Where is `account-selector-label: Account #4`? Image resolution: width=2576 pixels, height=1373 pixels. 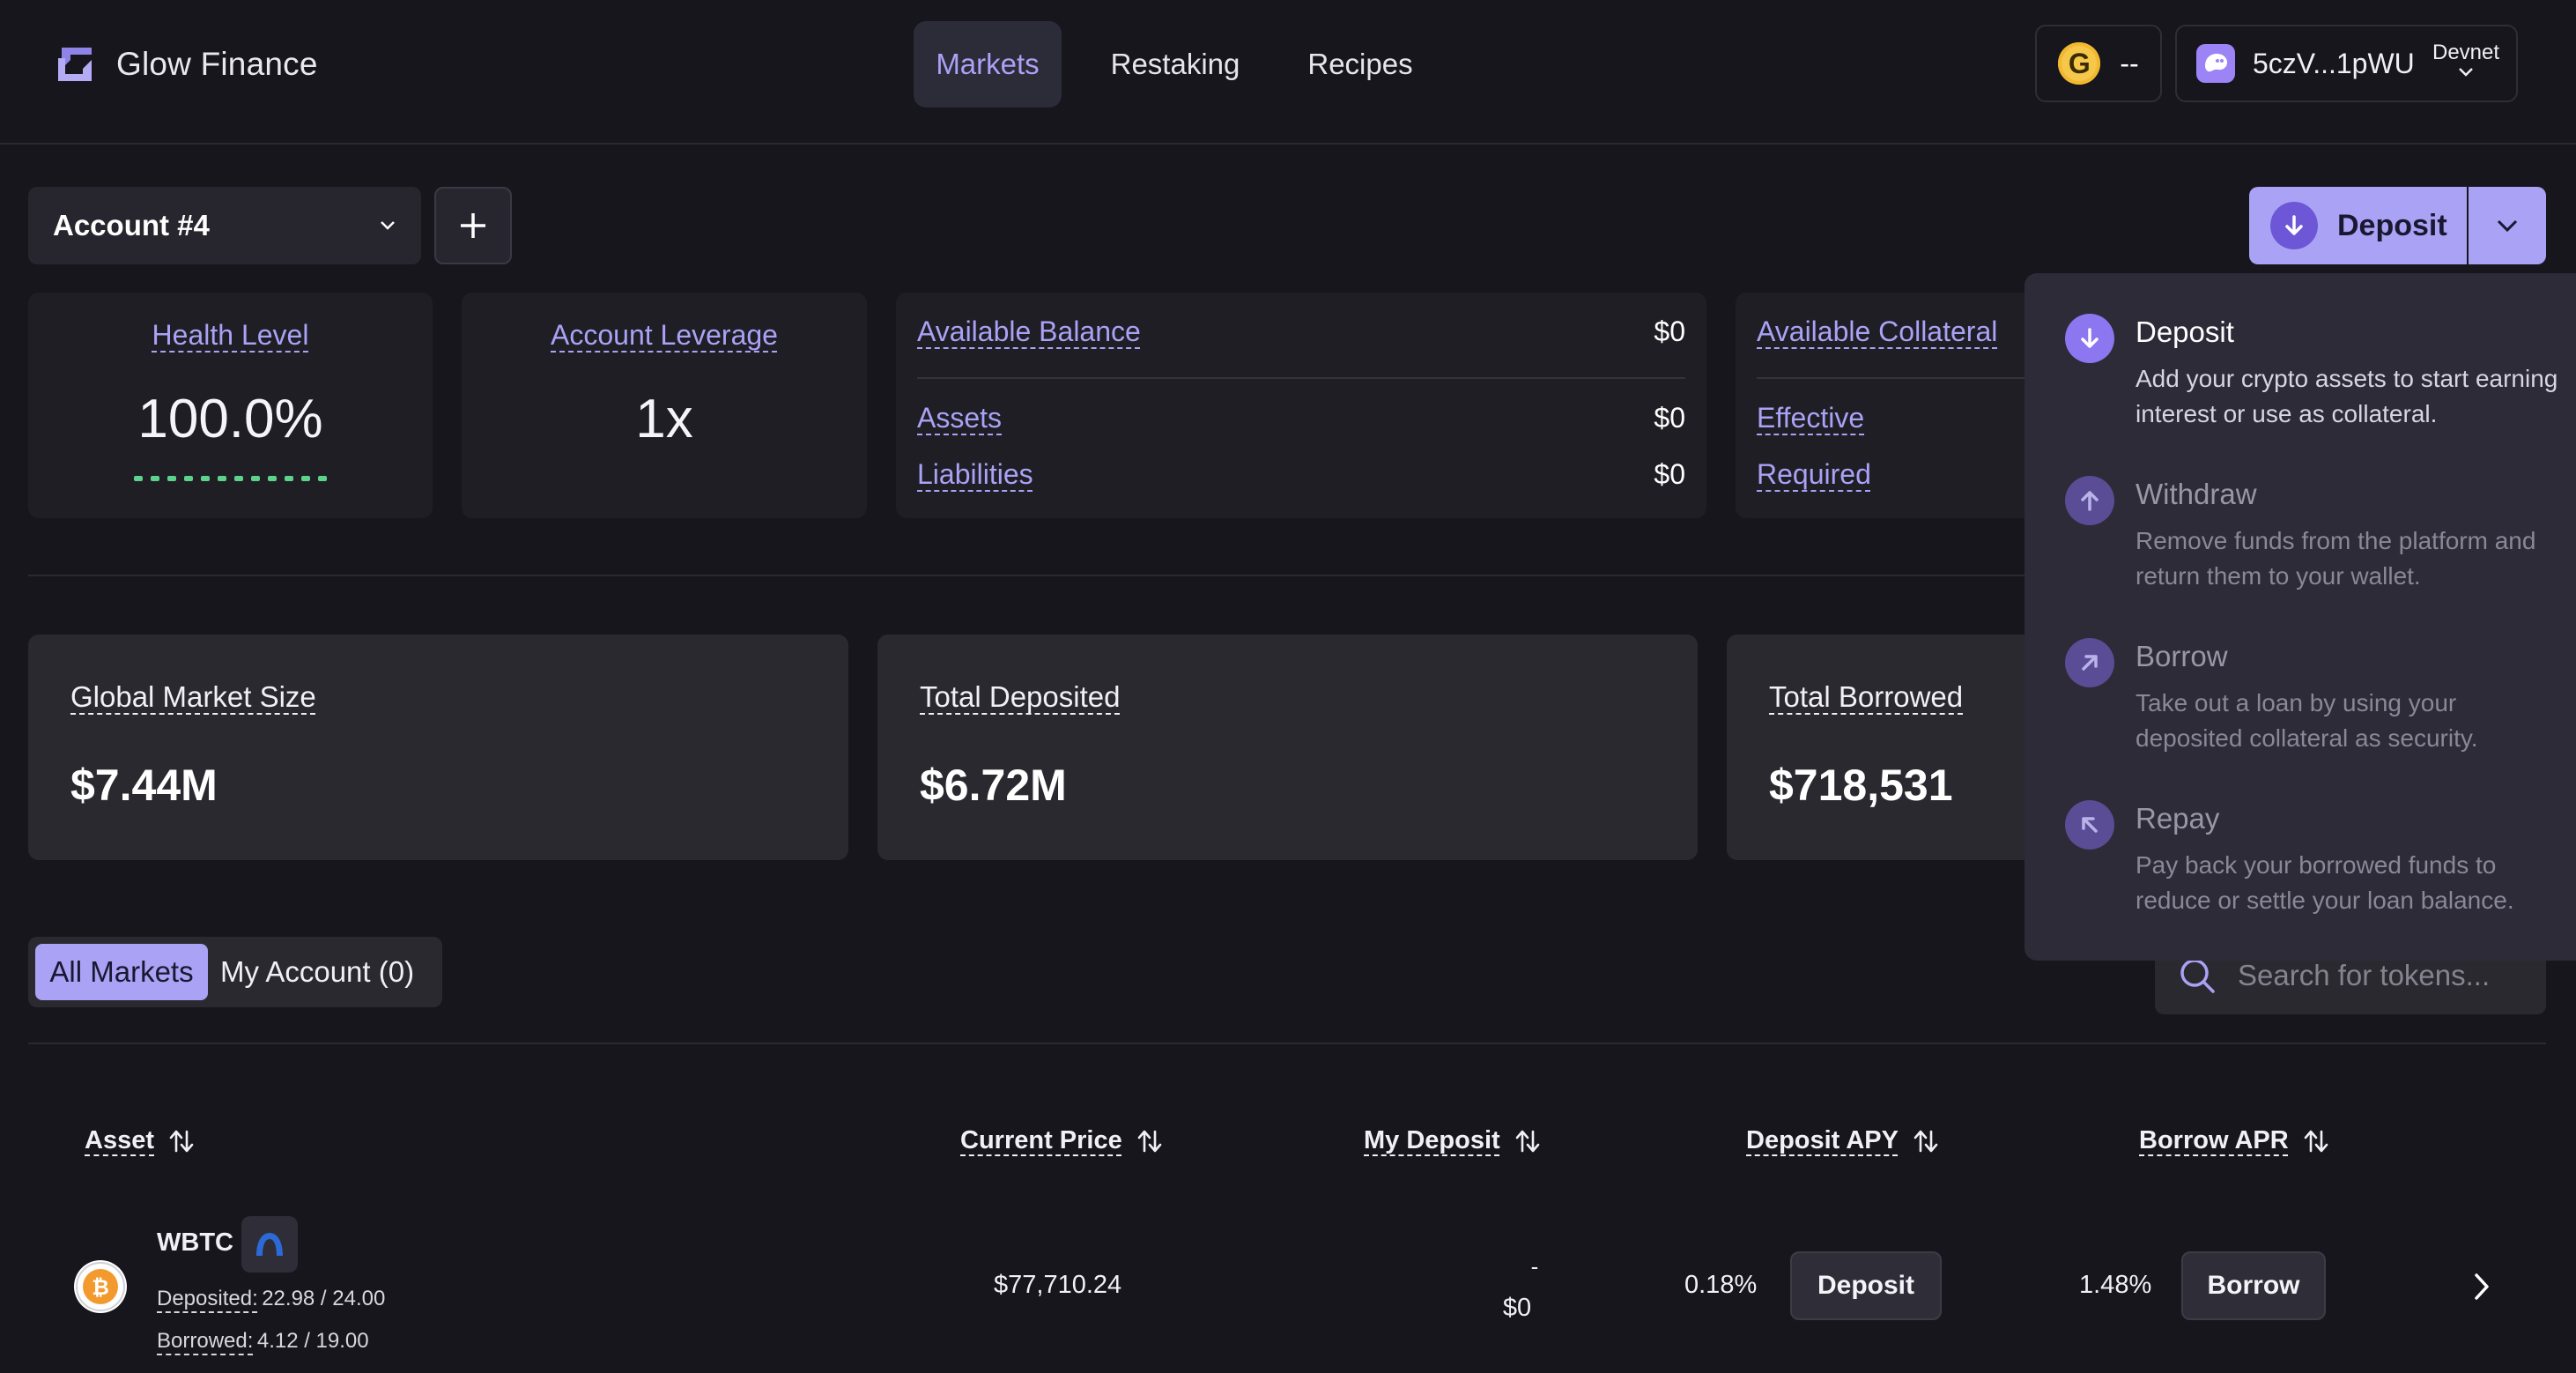 account-selector-label: Account #4 is located at coordinates (132, 225).